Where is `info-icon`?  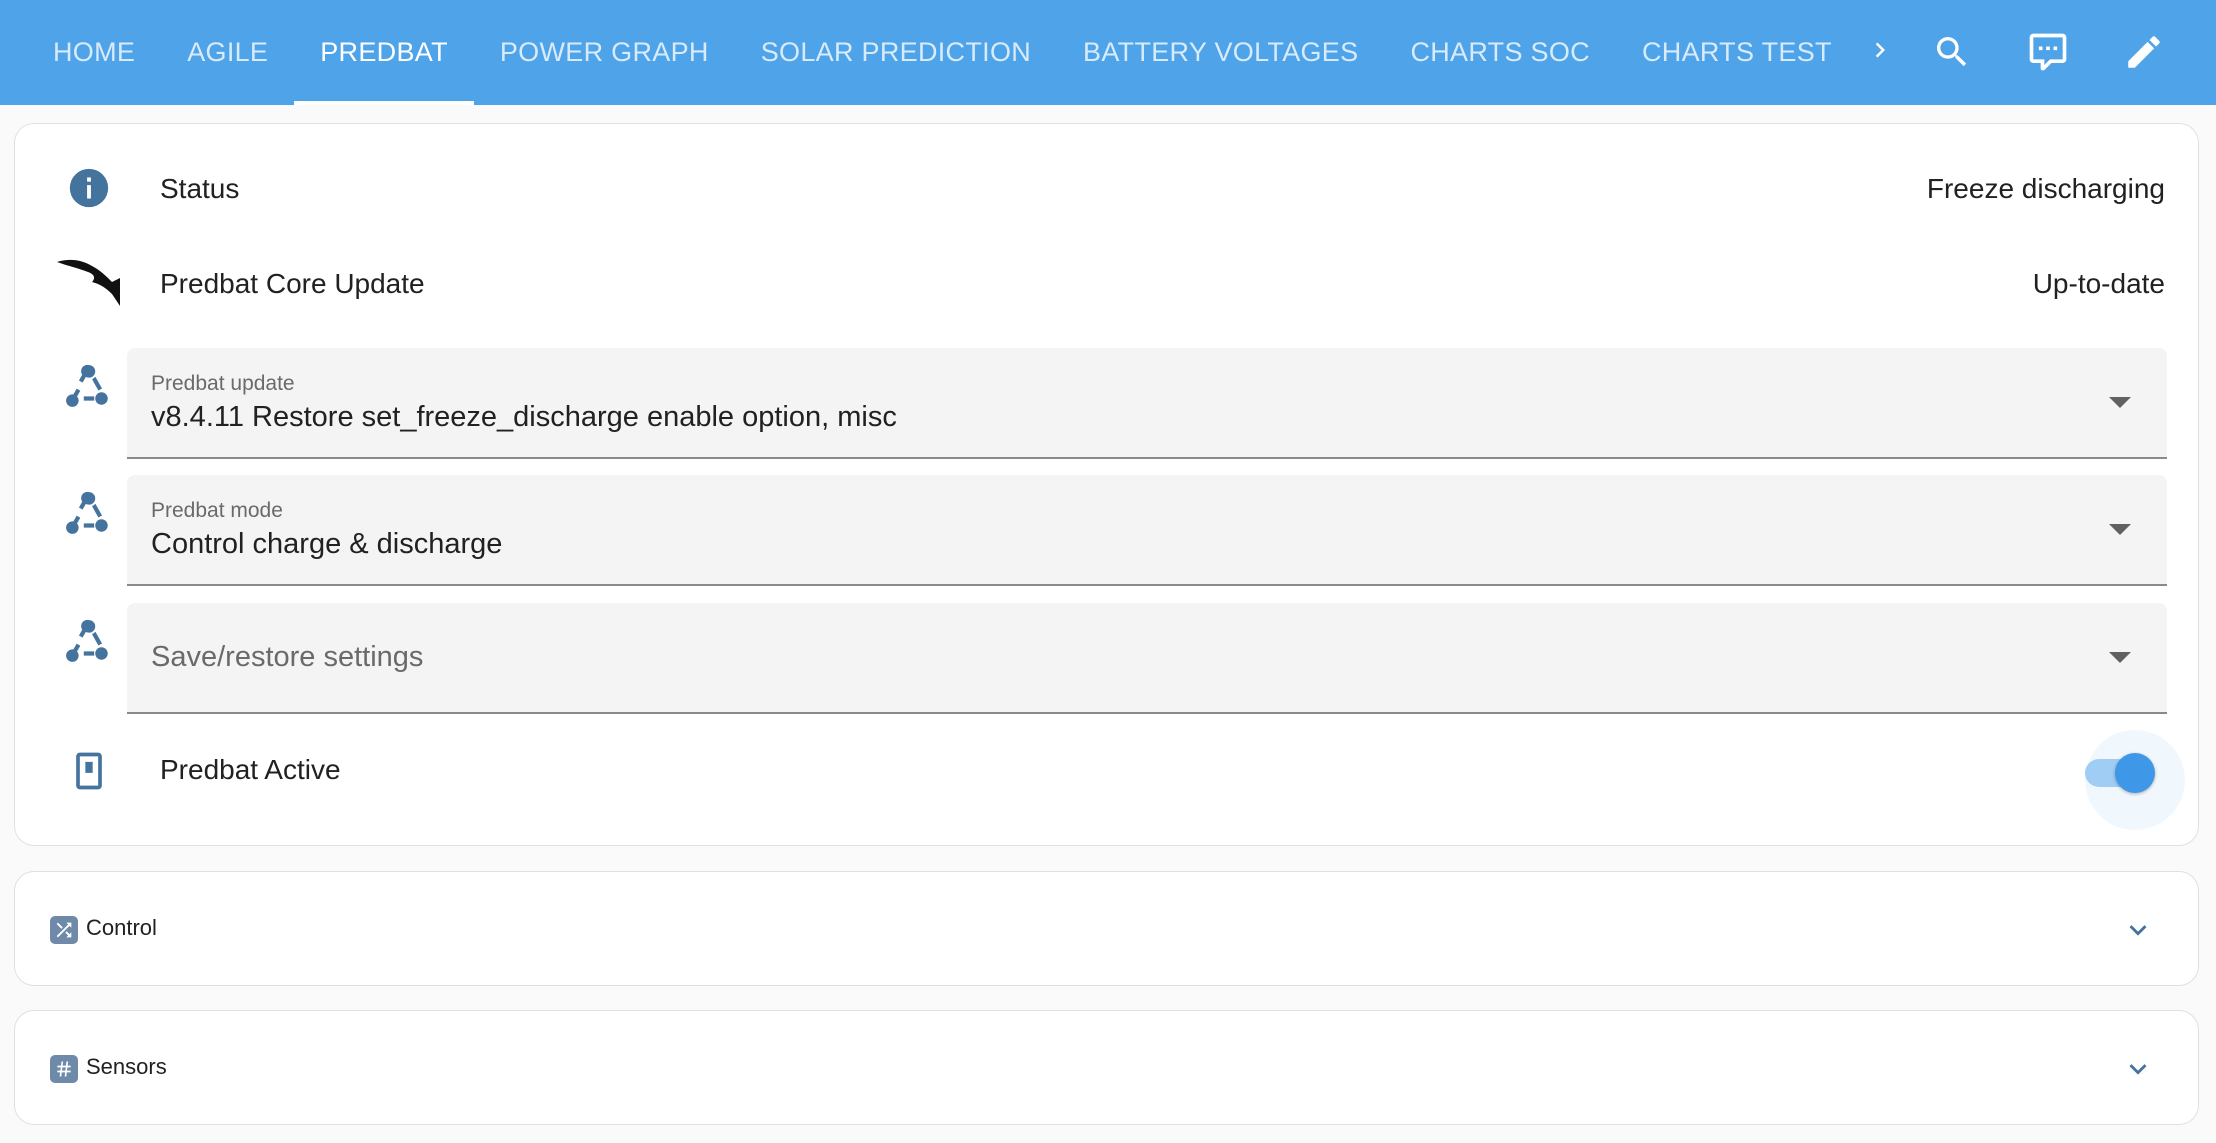
info-icon is located at coordinates (89, 188).